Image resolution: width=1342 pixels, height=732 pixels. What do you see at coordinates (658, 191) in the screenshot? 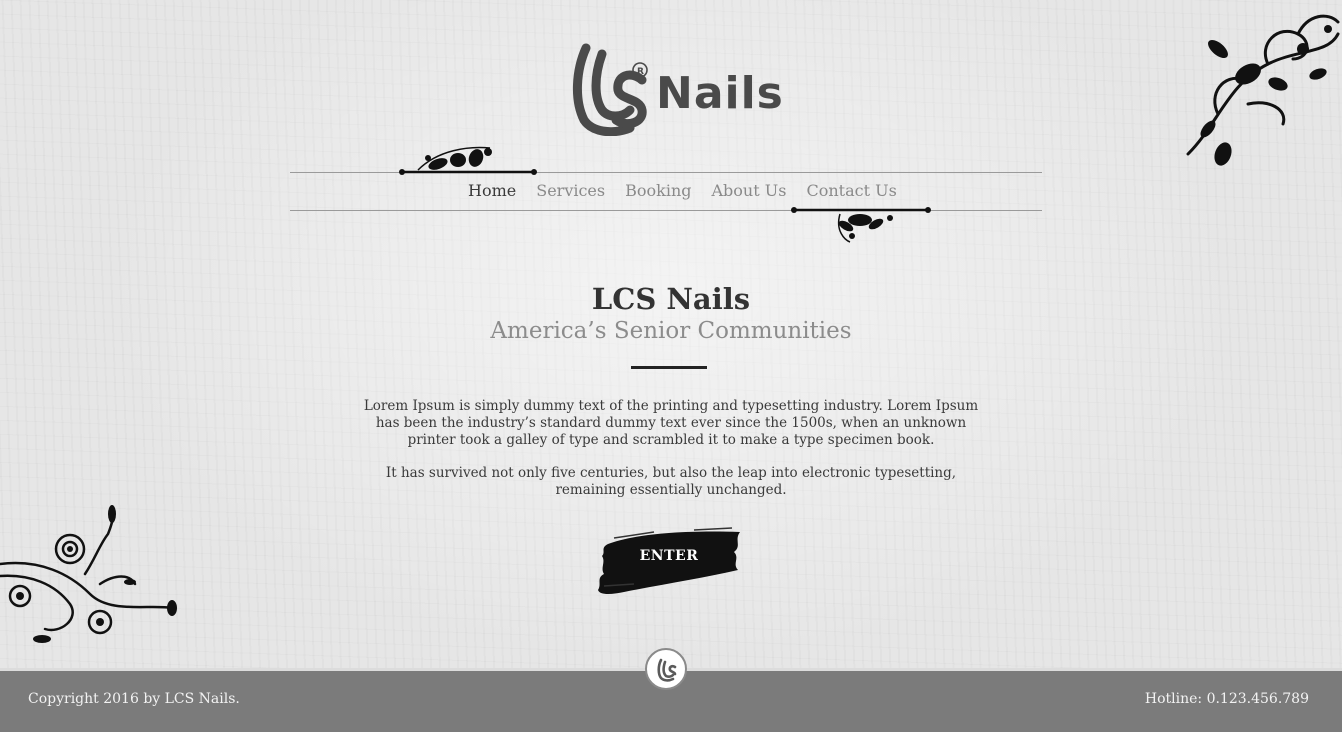
I see `nav-booking: Booking` at bounding box center [658, 191].